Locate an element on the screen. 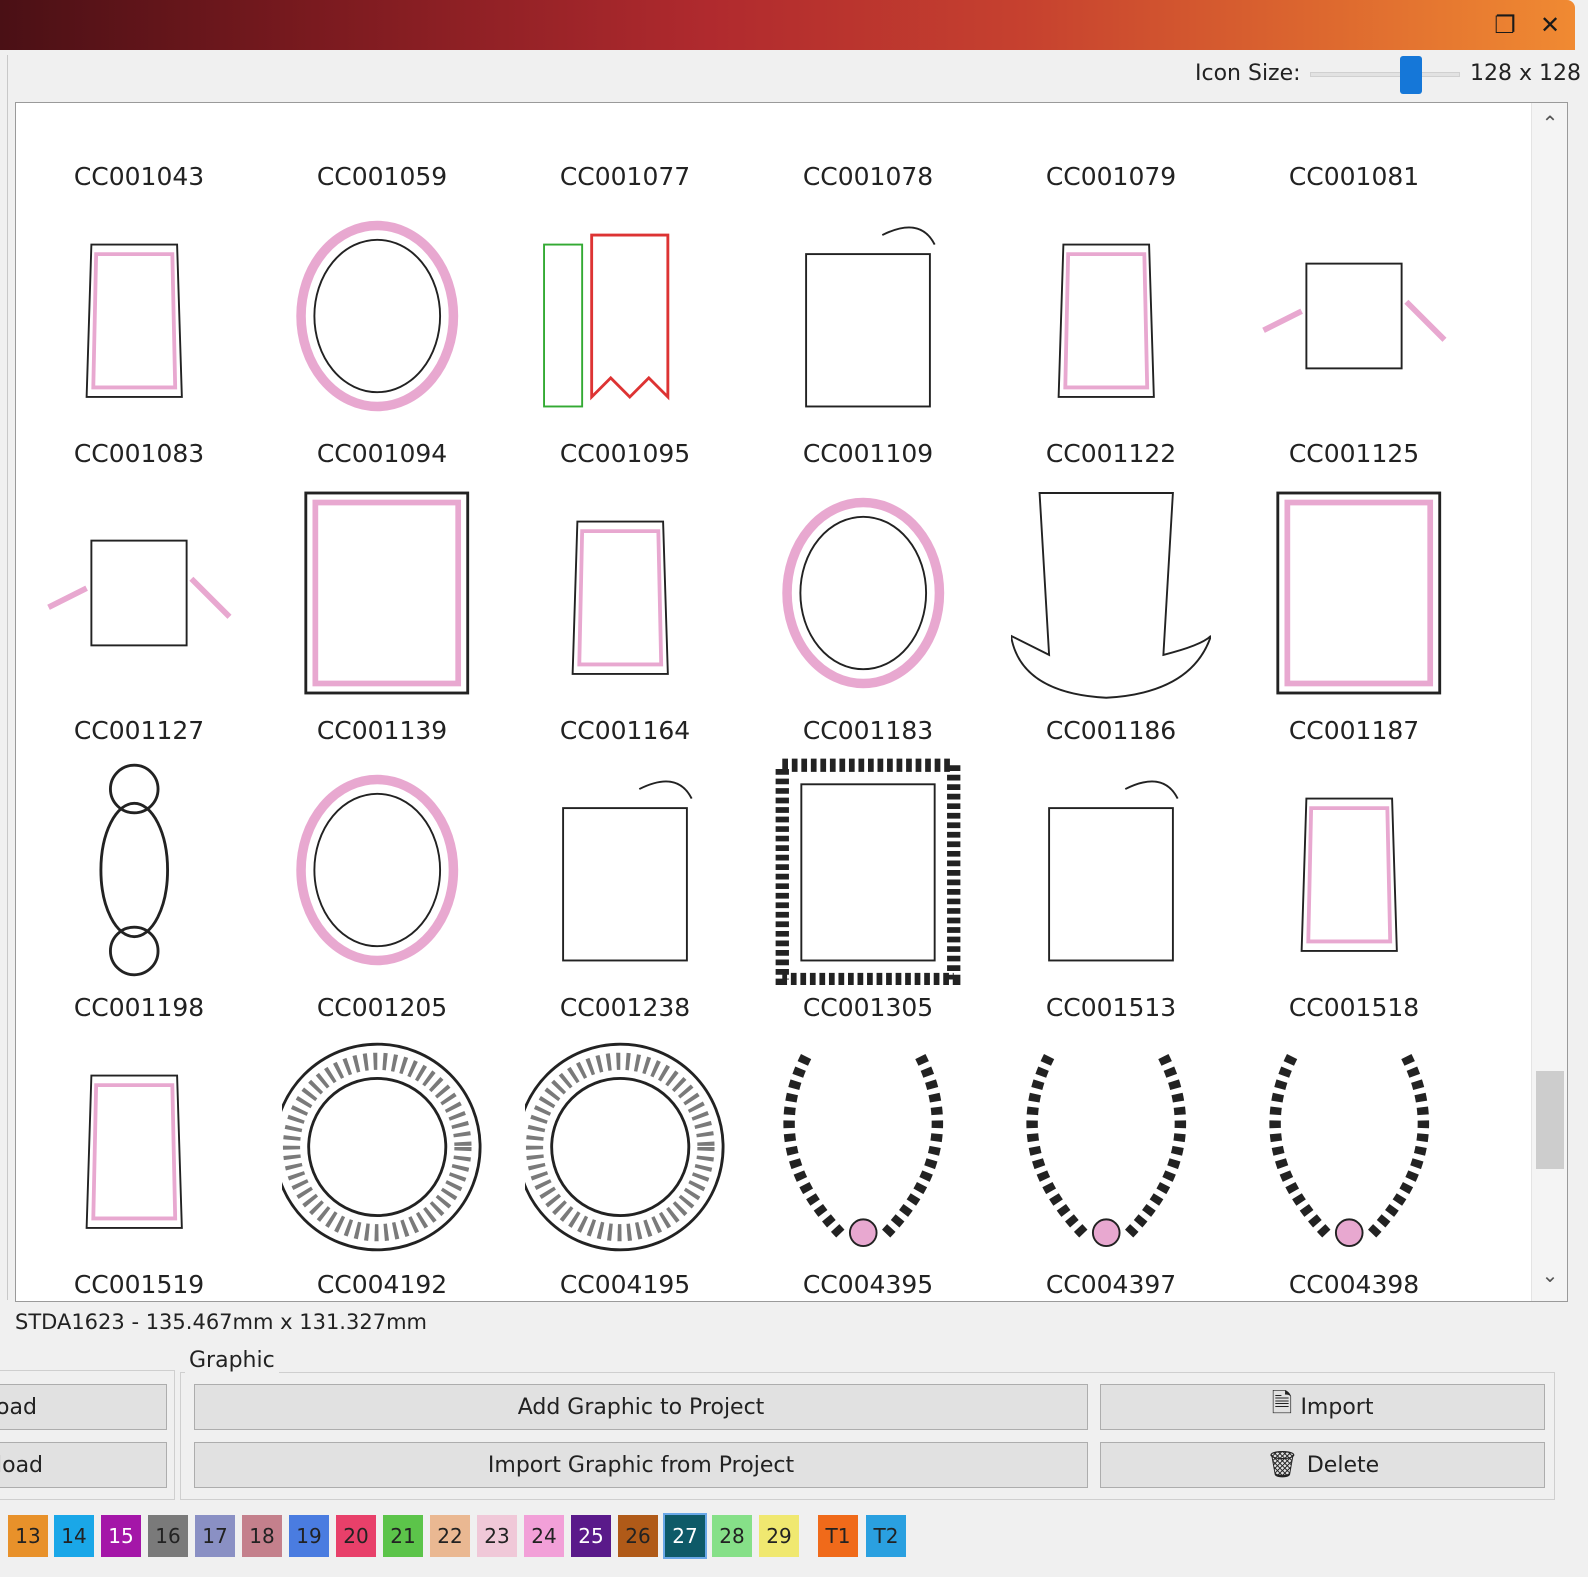  color-tab: 17 is located at coordinates (215, 1536).